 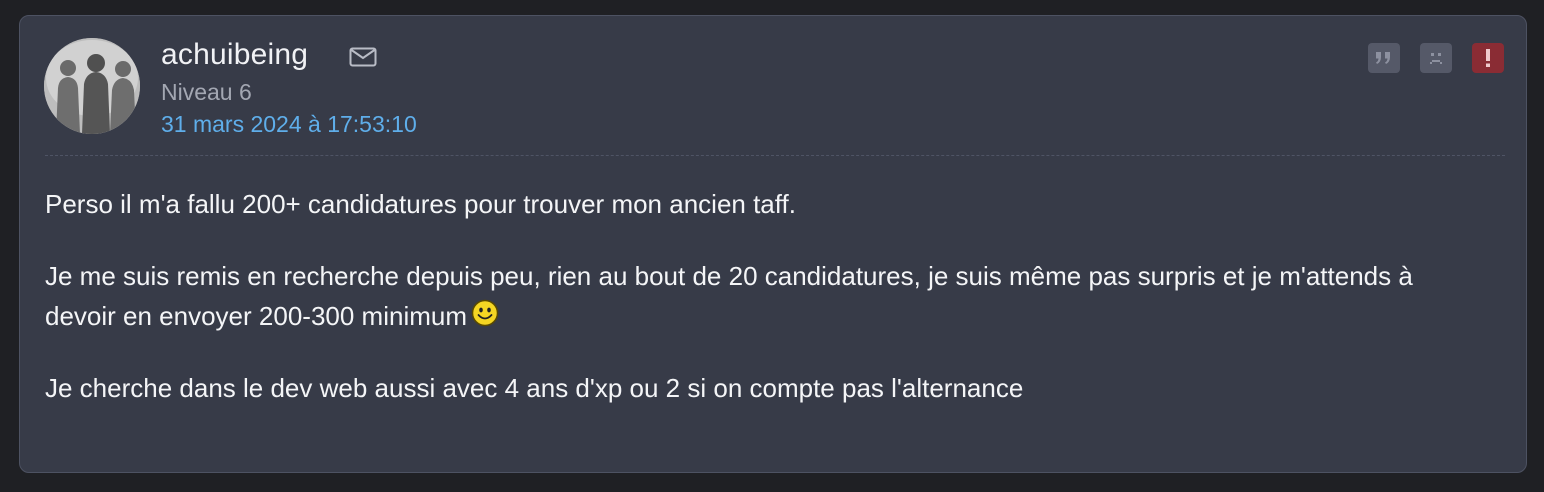 I want to click on avatar, so click(x=92, y=86).